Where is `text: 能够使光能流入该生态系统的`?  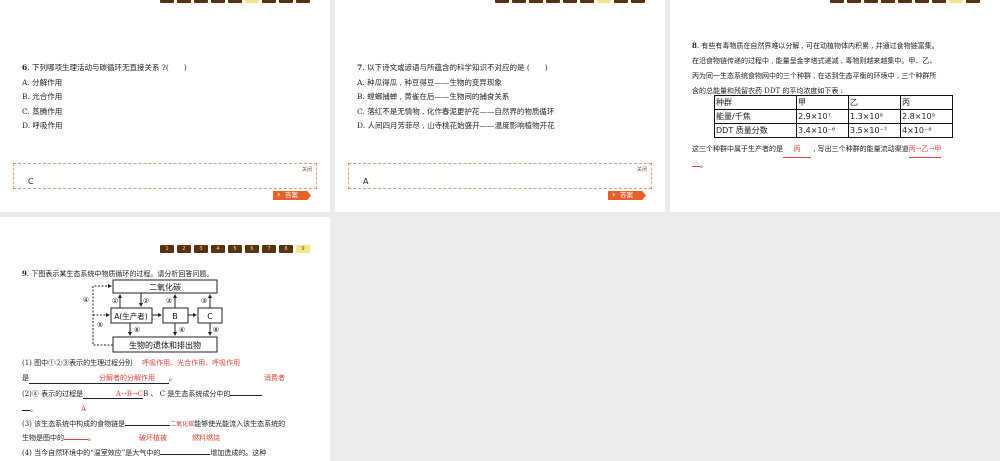
text: 能够使光能流入该生态系统的 is located at coordinates (240, 424).